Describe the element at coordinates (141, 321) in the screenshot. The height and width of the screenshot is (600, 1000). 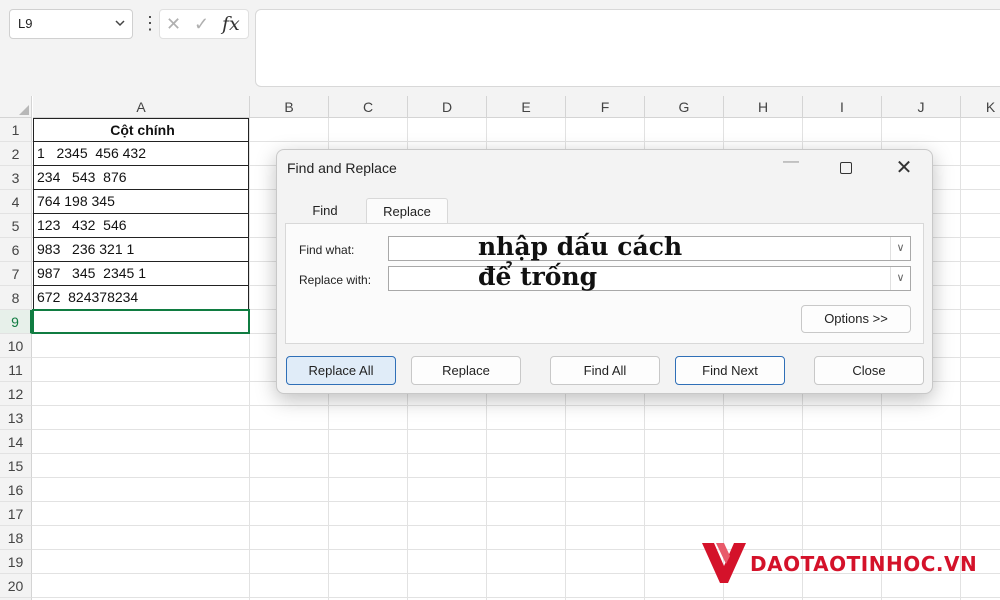
I see `selected-cell-outline` at that location.